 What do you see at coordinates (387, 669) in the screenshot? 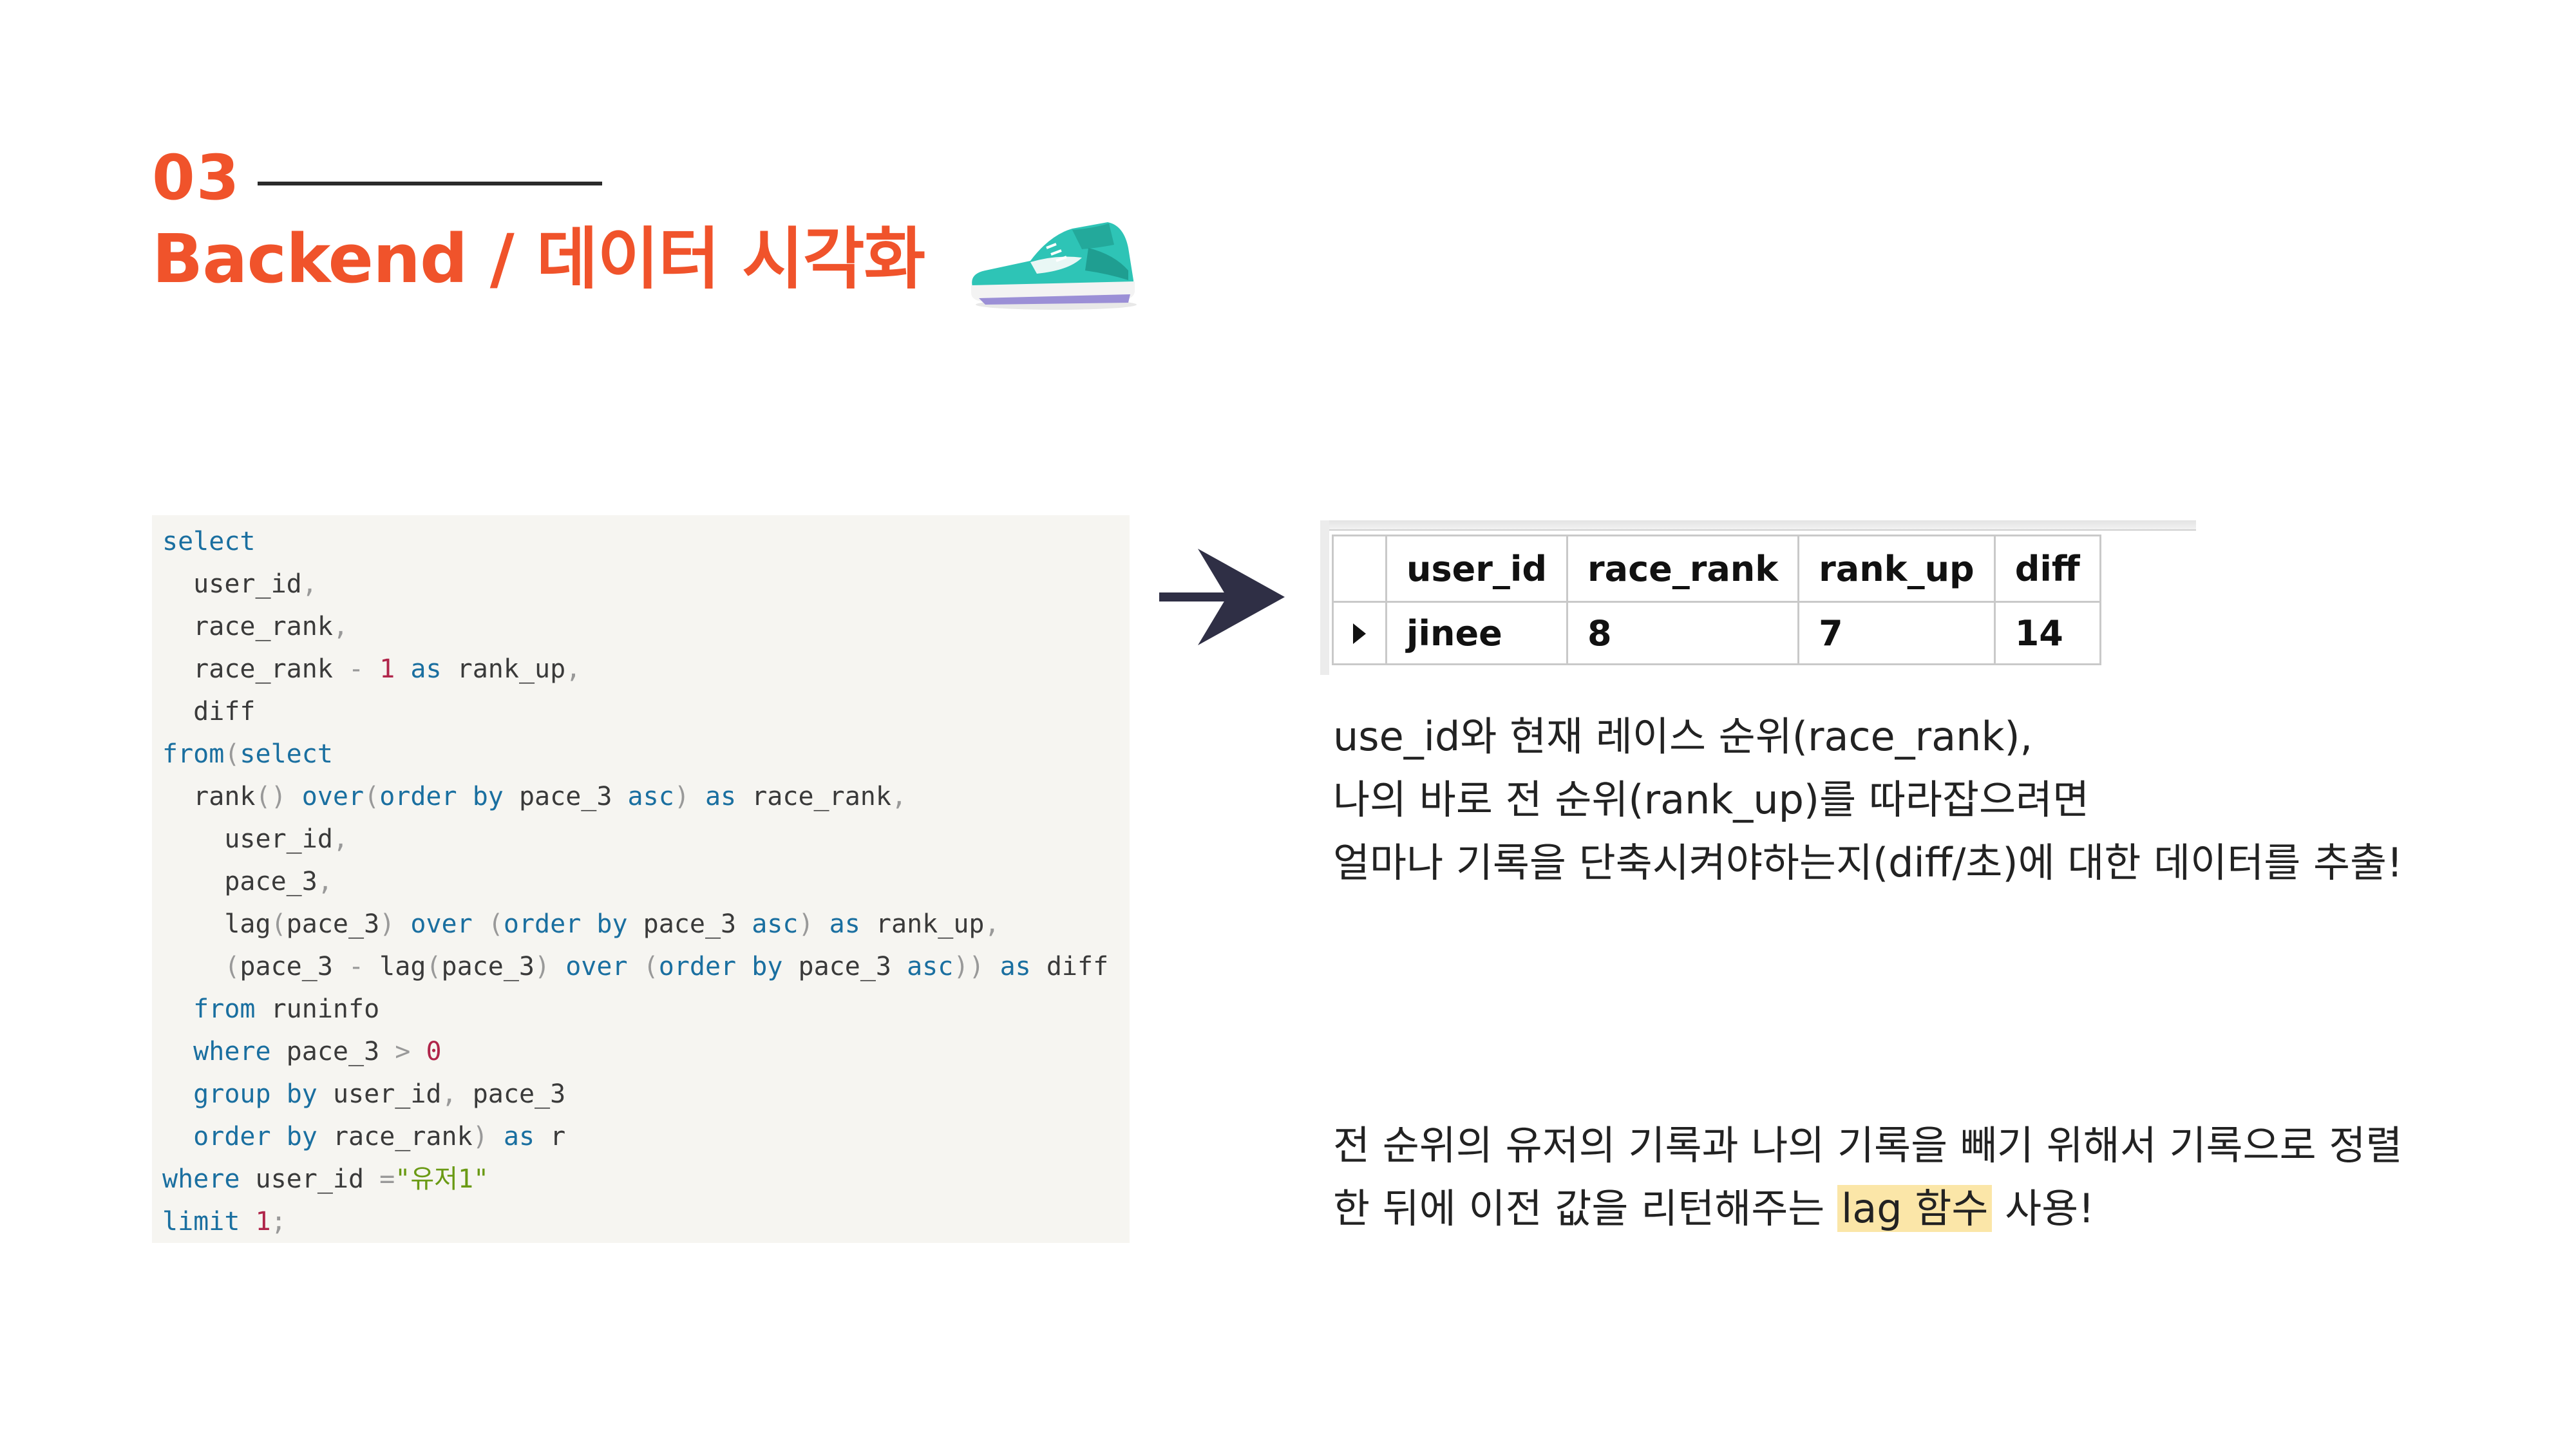
I see `code-token: 1` at bounding box center [387, 669].